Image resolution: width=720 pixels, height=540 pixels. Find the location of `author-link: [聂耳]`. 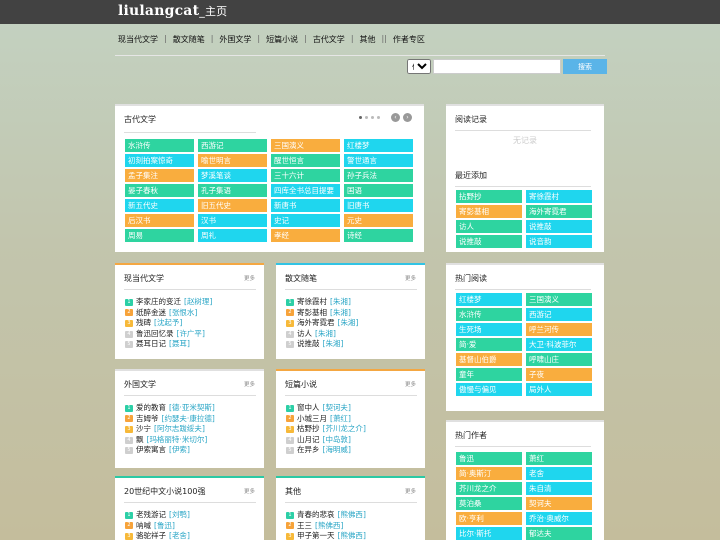

author-link: [聂耳] is located at coordinates (179, 344).